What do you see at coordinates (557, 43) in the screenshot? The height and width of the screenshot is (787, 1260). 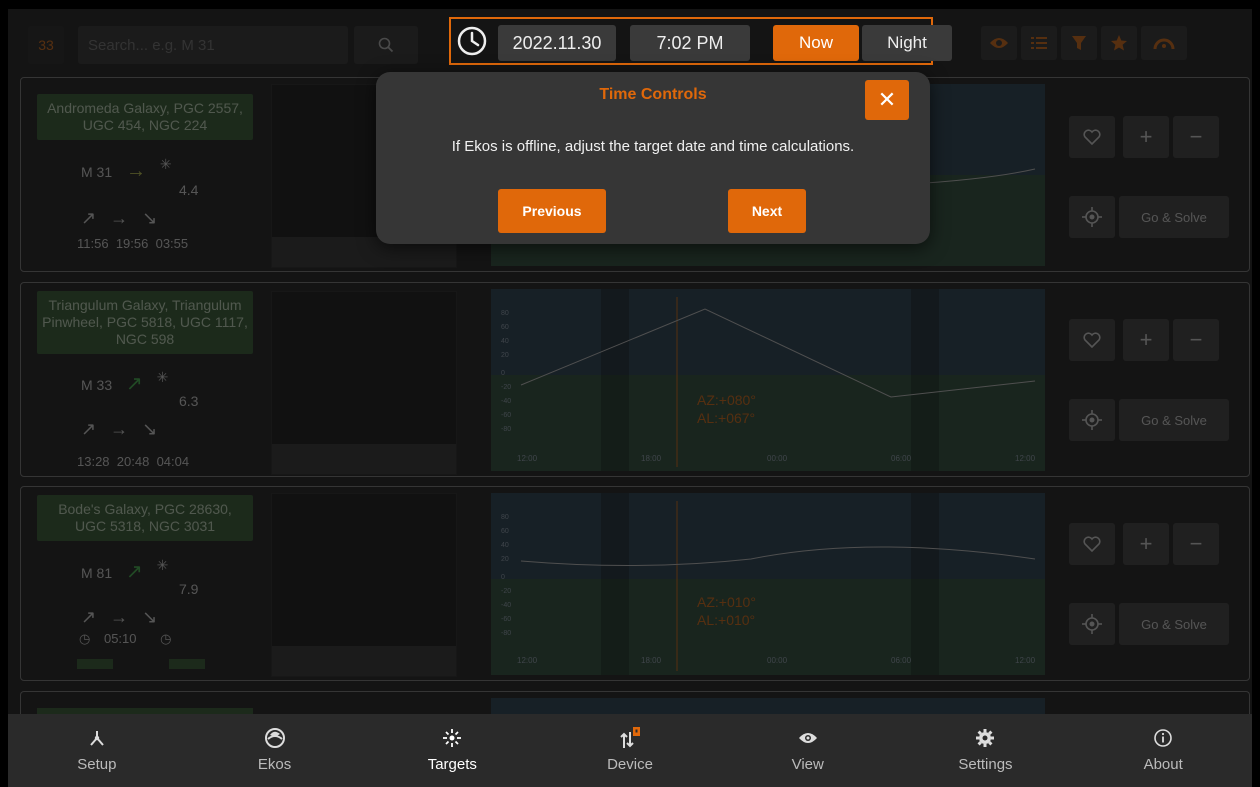 I see `date-button: 2022.11.30` at bounding box center [557, 43].